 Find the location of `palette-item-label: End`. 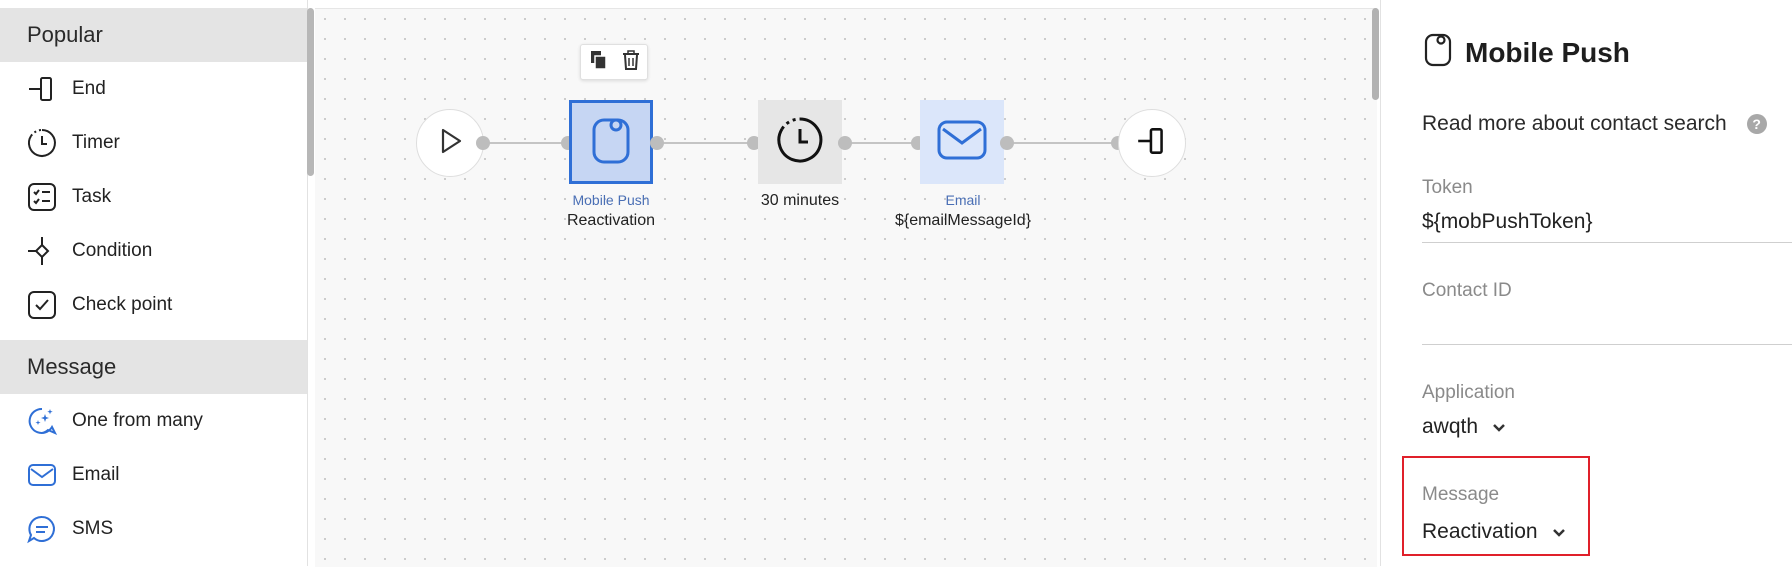

palette-item-label: End is located at coordinates (89, 88).